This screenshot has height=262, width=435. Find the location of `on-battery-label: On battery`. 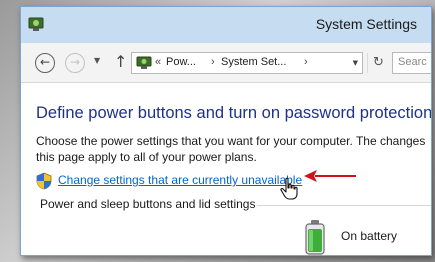

on-battery-label: On battery is located at coordinates (369, 236).